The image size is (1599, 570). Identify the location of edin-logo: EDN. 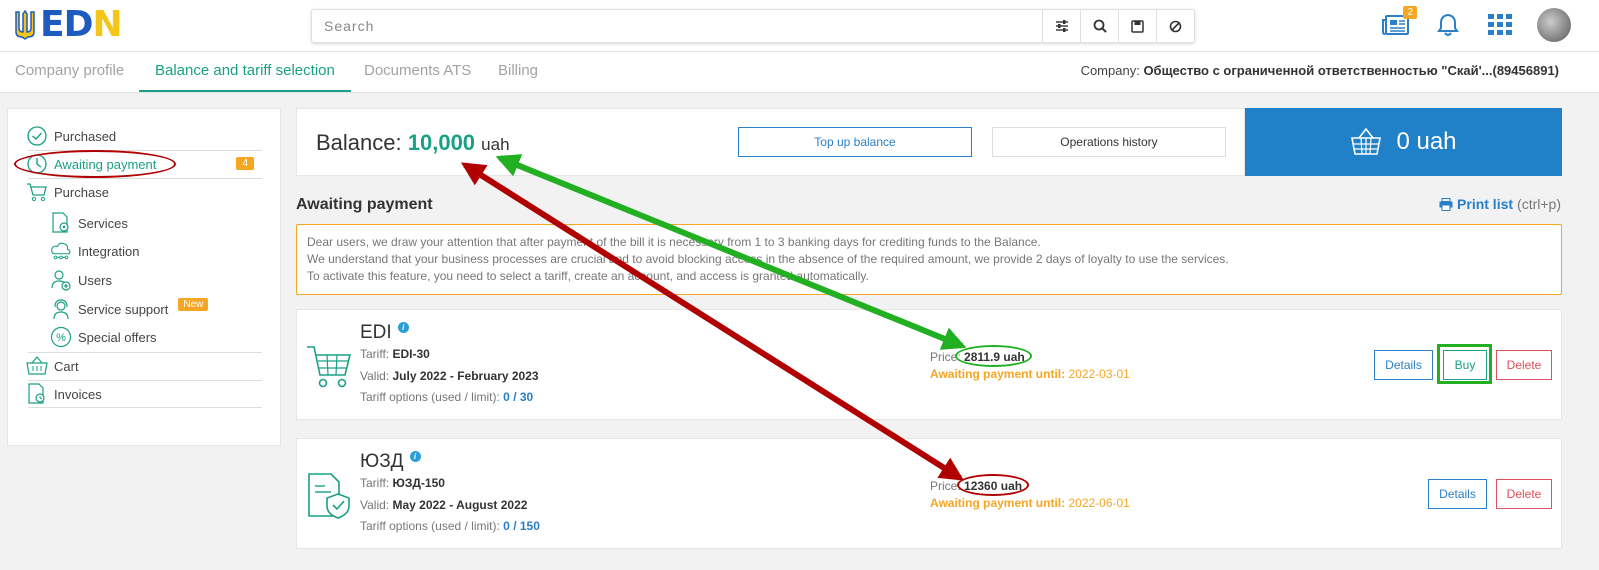
(68, 25).